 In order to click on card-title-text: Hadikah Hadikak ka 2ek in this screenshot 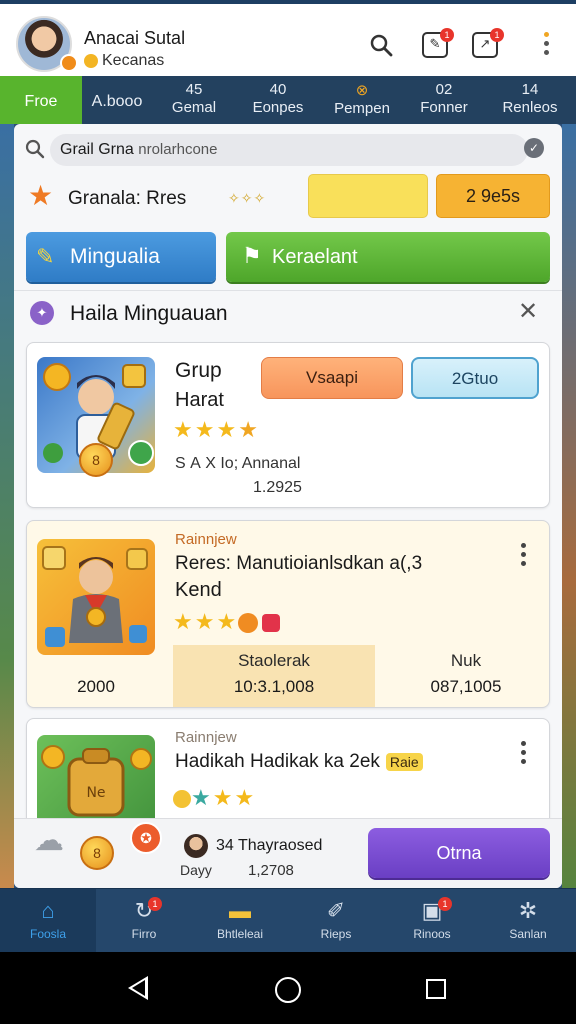, I will do `click(277, 761)`.